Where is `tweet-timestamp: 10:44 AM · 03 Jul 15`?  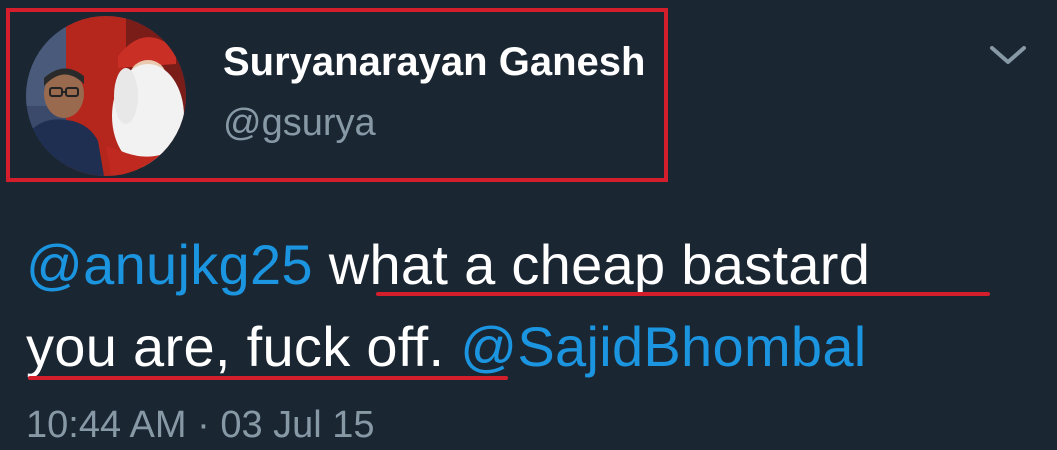 tweet-timestamp: 10:44 AM · 03 Jul 15 is located at coordinates (200, 425).